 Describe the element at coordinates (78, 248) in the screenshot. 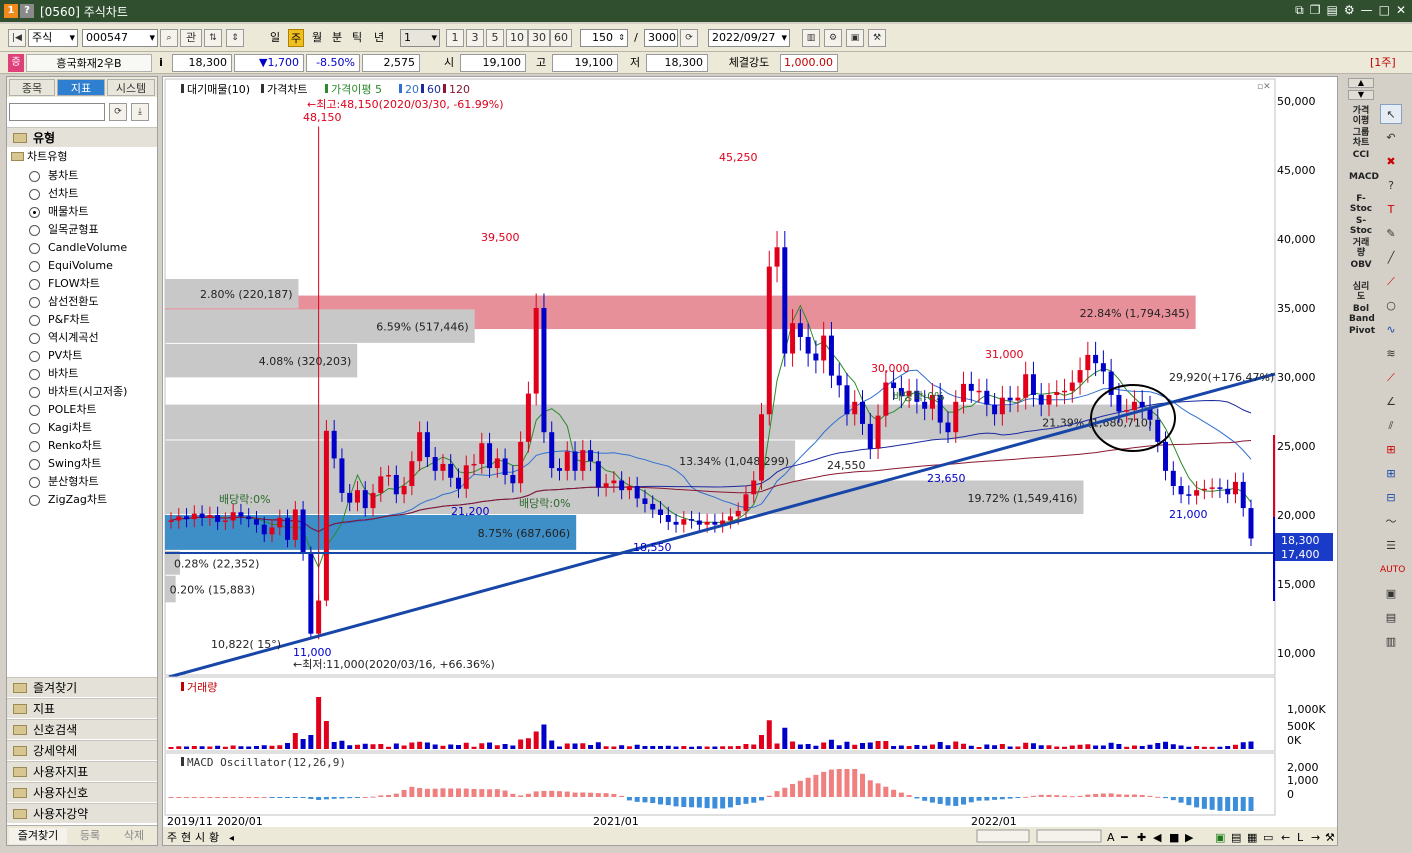

I see `chart-type-item: CandleVolume` at that location.